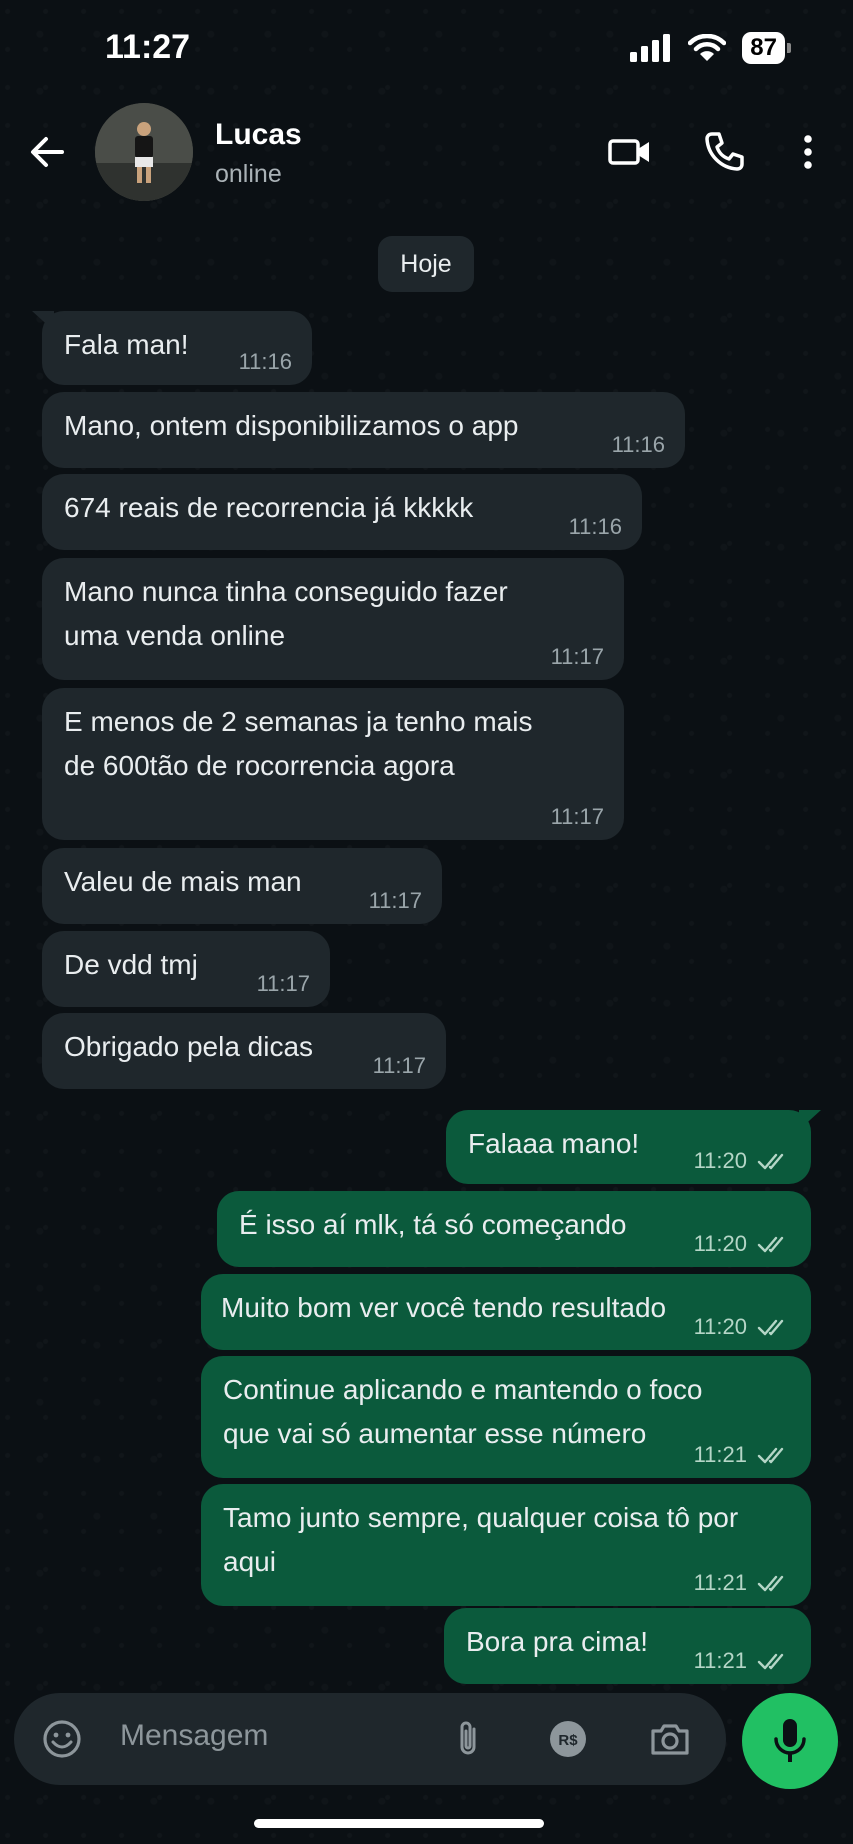 Image resolution: width=853 pixels, height=1844 pixels. I want to click on message-bubble-incoming: 674 reais de recorrencia já kkkkk 11:16, so click(342, 512).